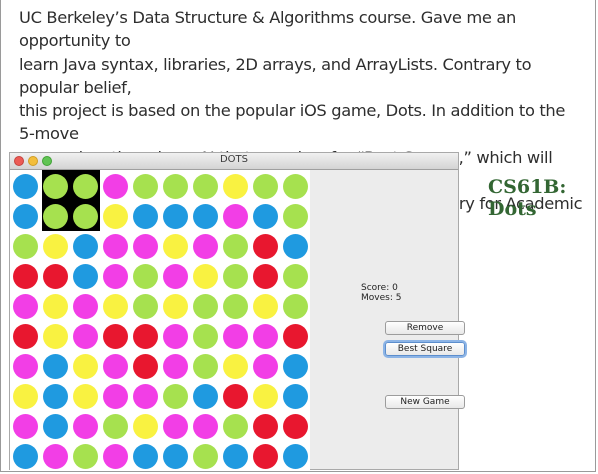 The image size is (598, 474). I want to click on remove-button: Remove, so click(425, 328).